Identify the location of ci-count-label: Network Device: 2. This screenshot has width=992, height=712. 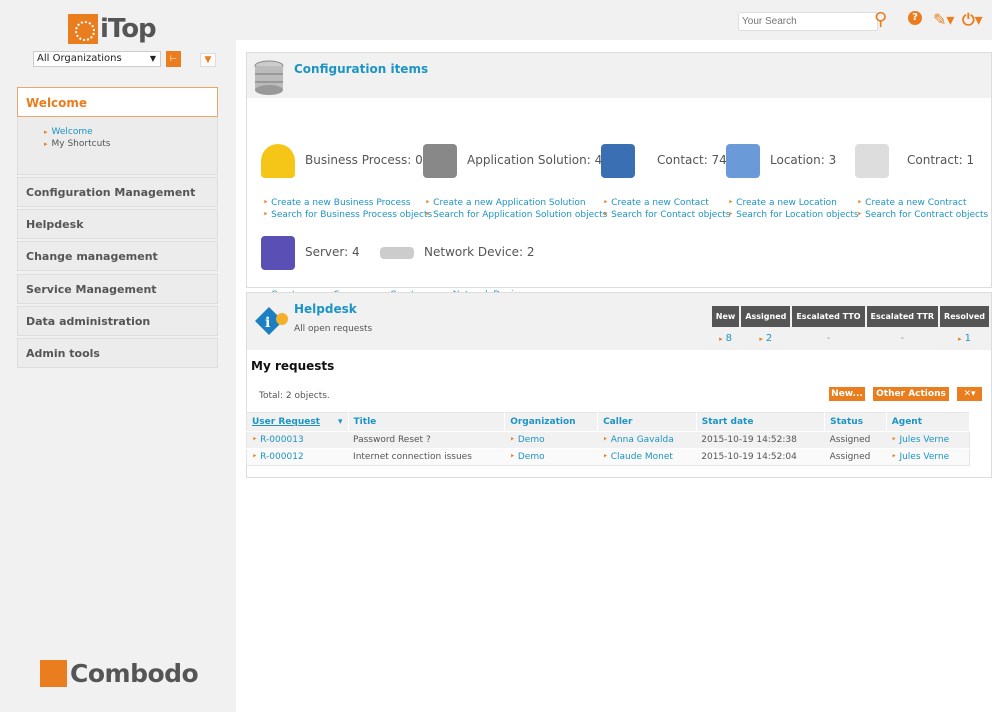
(479, 252).